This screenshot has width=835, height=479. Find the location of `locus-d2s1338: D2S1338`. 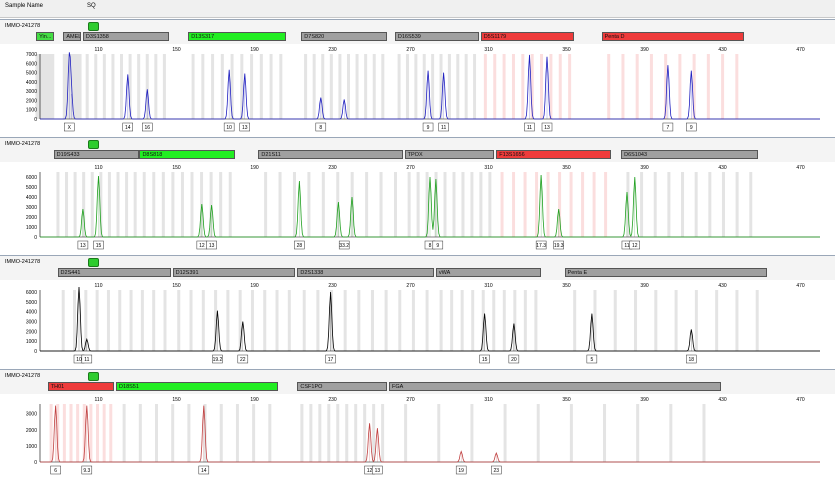

locus-d2s1338: D2S1338 is located at coordinates (365, 272).